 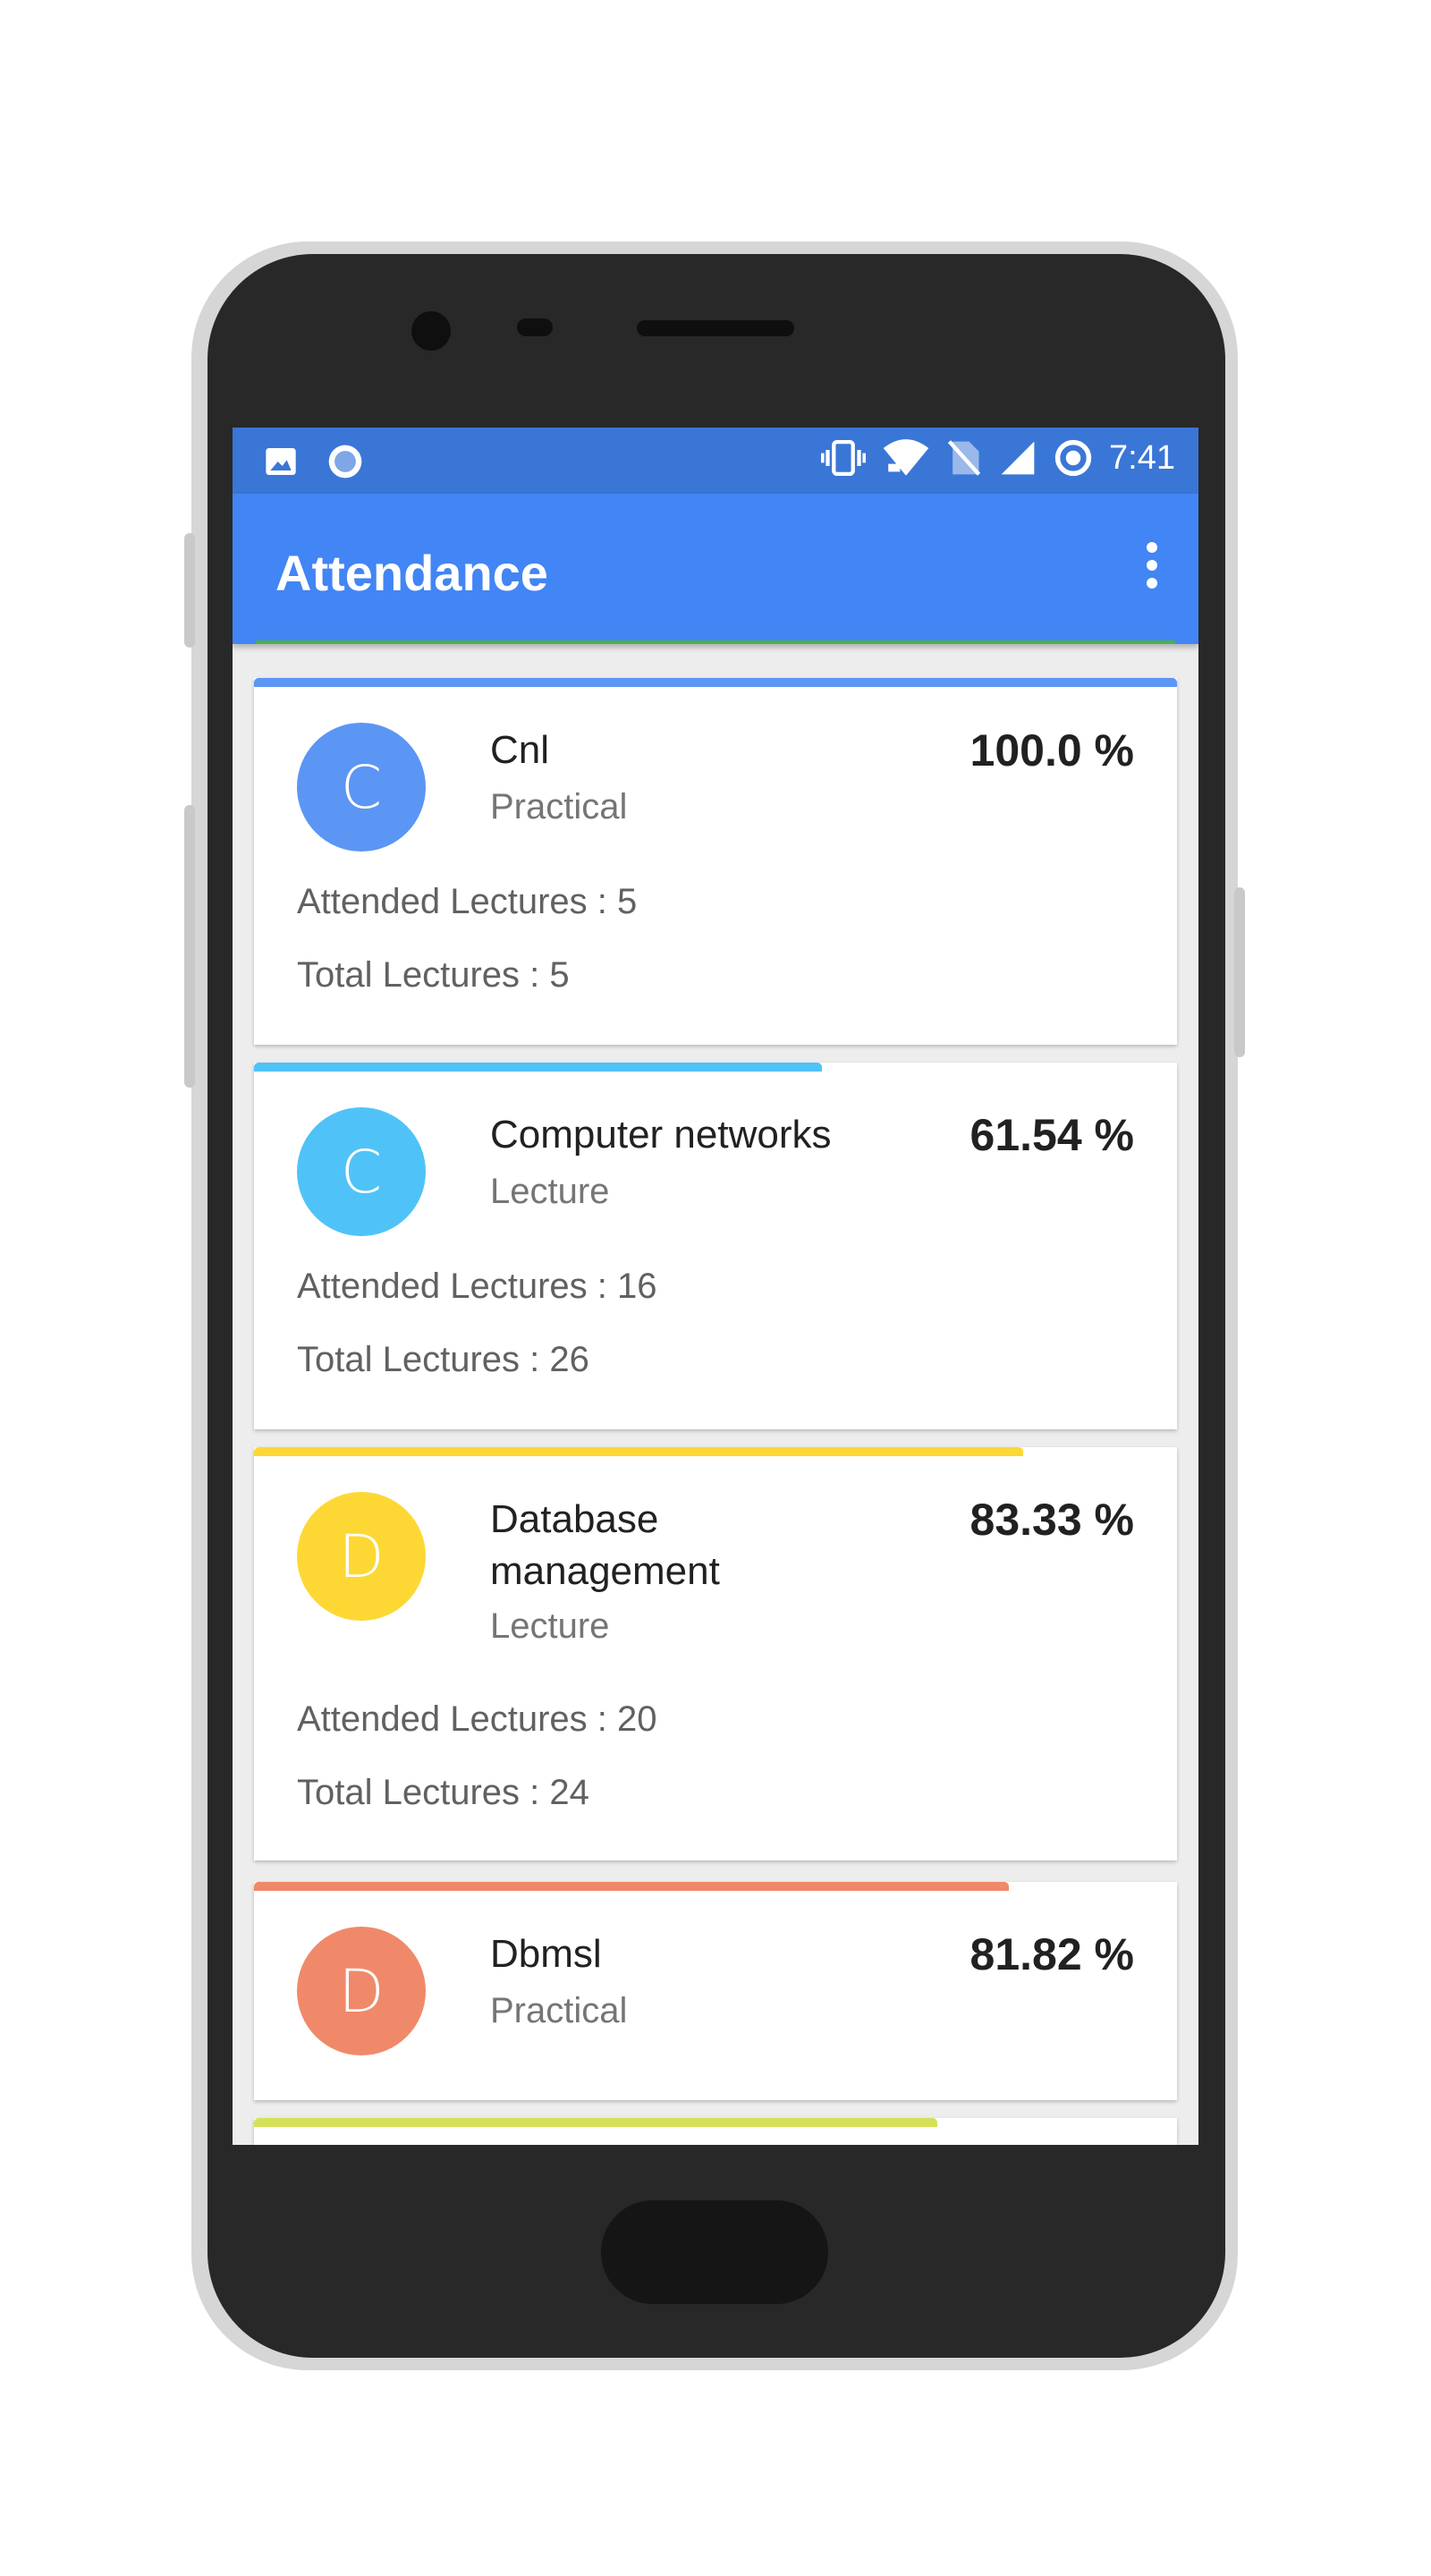 What do you see at coordinates (716, 1991) in the screenshot?
I see `subject-card: D Dbmsl Practical 81.82 %` at bounding box center [716, 1991].